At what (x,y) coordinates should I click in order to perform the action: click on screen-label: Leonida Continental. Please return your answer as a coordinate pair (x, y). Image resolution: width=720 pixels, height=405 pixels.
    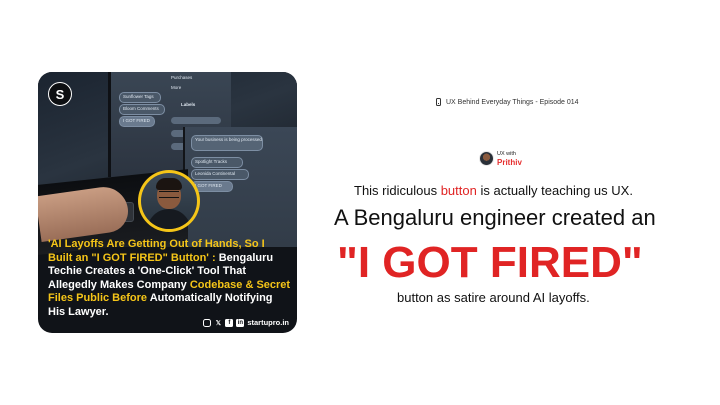
    Looking at the image, I should click on (215, 173).